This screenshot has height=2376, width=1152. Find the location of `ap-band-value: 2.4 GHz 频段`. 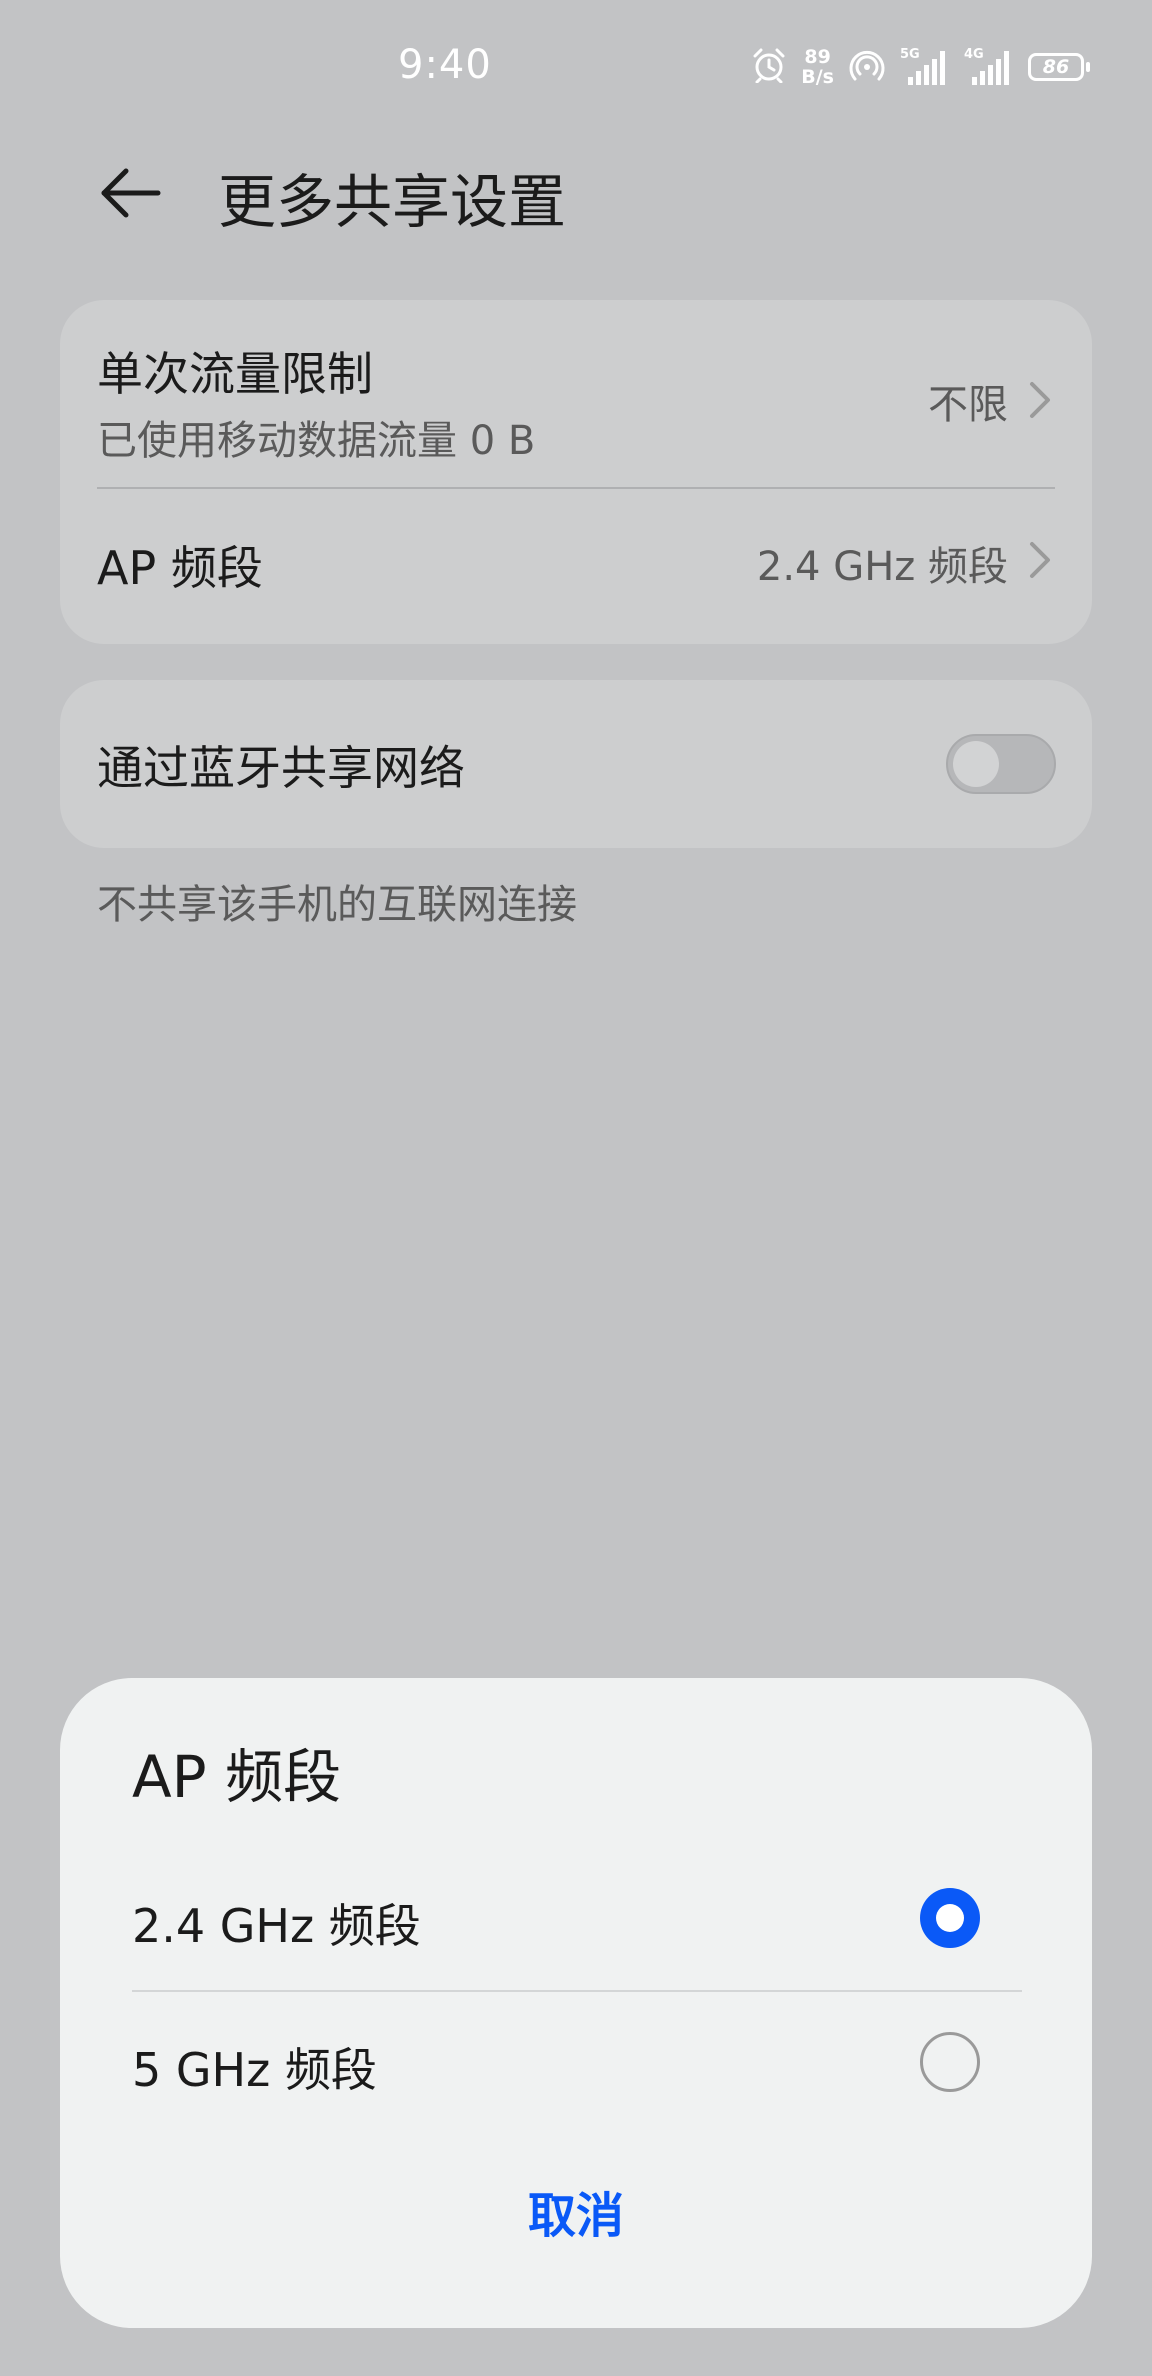

ap-band-value: 2.4 GHz 频段 is located at coordinates (882, 567).